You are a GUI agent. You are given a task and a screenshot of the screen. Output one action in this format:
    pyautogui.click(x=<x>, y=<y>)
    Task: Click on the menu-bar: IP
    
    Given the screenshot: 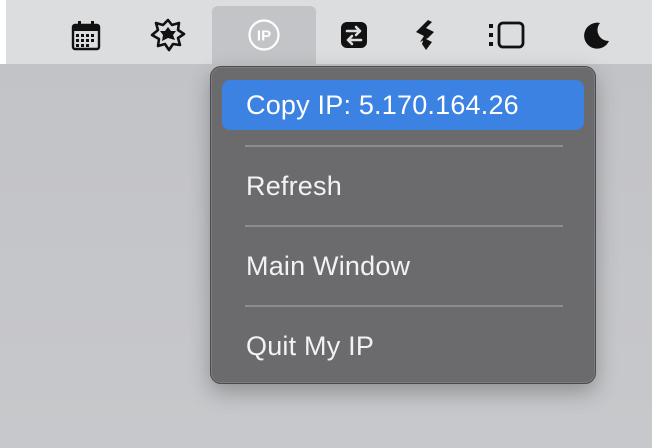 What is the action you would take?
    pyautogui.click(x=329, y=32)
    